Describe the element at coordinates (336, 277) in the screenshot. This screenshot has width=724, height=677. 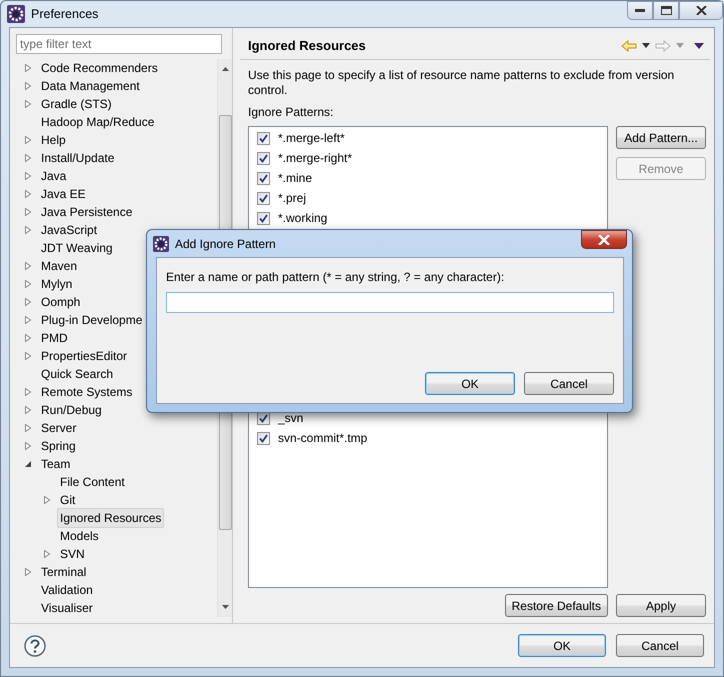
I see `prompt-label: Enter a name or path pattern (* = any string, ? = any character):` at that location.